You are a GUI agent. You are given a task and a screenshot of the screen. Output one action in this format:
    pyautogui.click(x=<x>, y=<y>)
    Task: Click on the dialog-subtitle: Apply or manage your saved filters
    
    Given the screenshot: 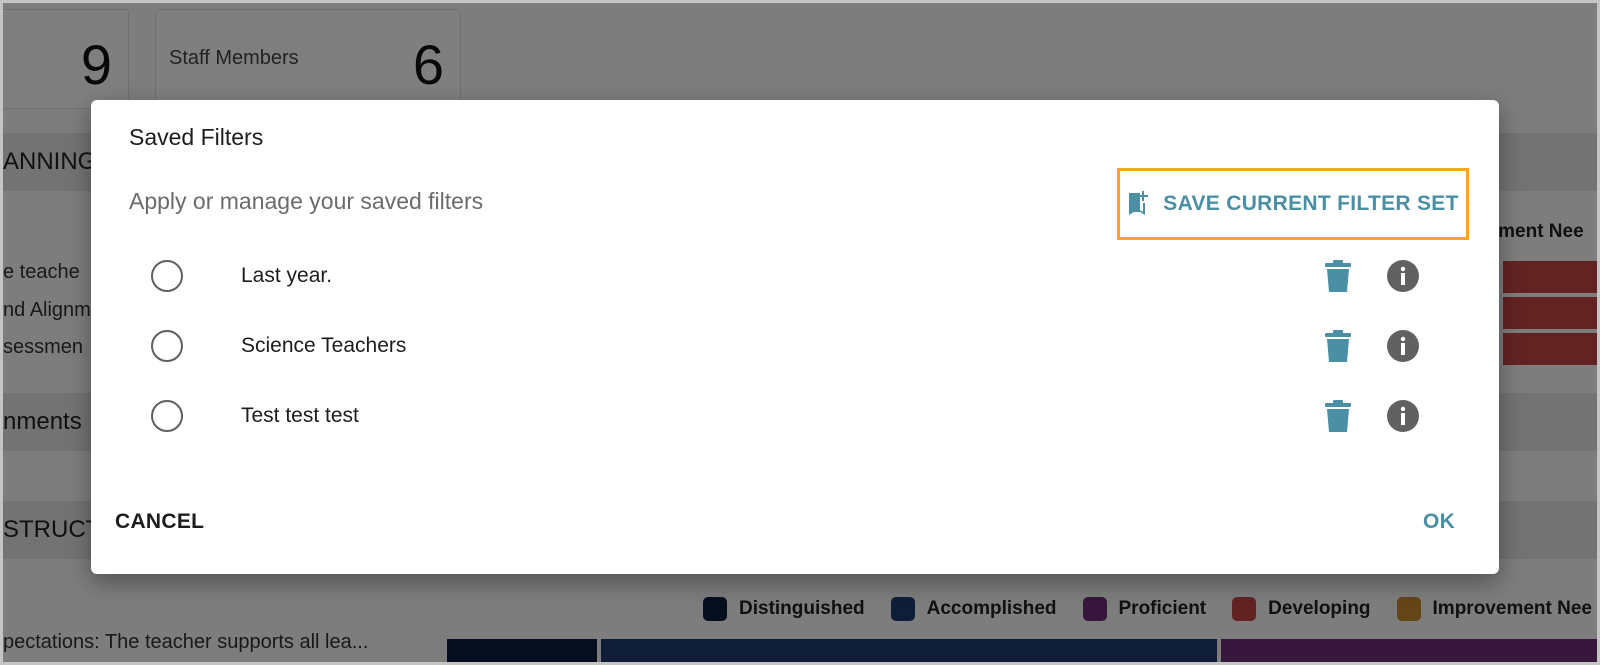 What is the action you would take?
    pyautogui.click(x=306, y=201)
    